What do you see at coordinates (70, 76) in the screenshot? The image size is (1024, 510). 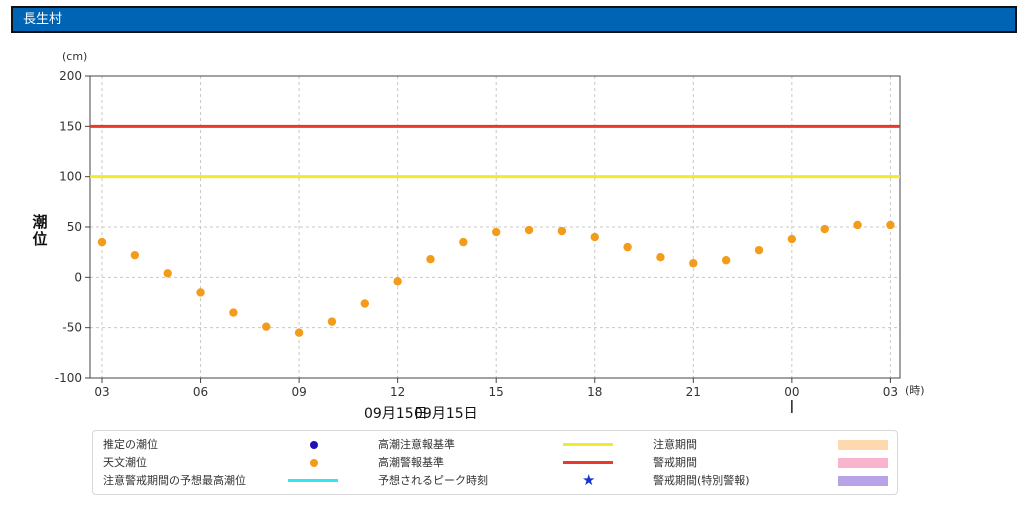 I see `y-tick-label: 200` at bounding box center [70, 76].